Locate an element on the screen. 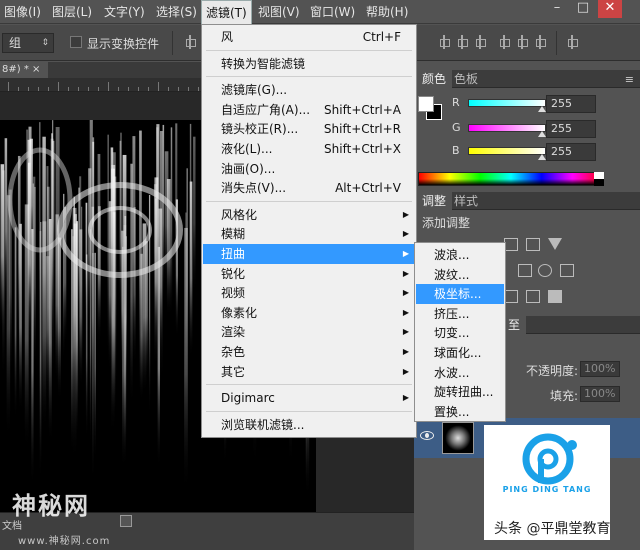 The image size is (640, 550). selective-color-icon is located at coordinates (555, 296).